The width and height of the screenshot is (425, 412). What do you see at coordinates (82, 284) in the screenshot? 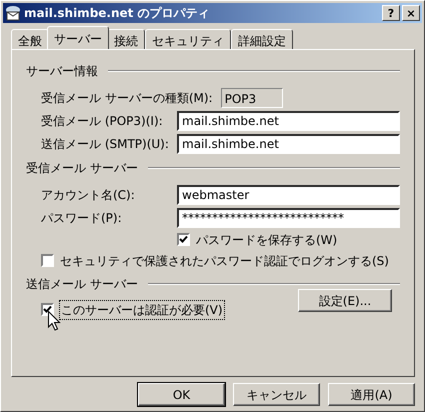
I see `group-heading: 送信メール サーバー` at bounding box center [82, 284].